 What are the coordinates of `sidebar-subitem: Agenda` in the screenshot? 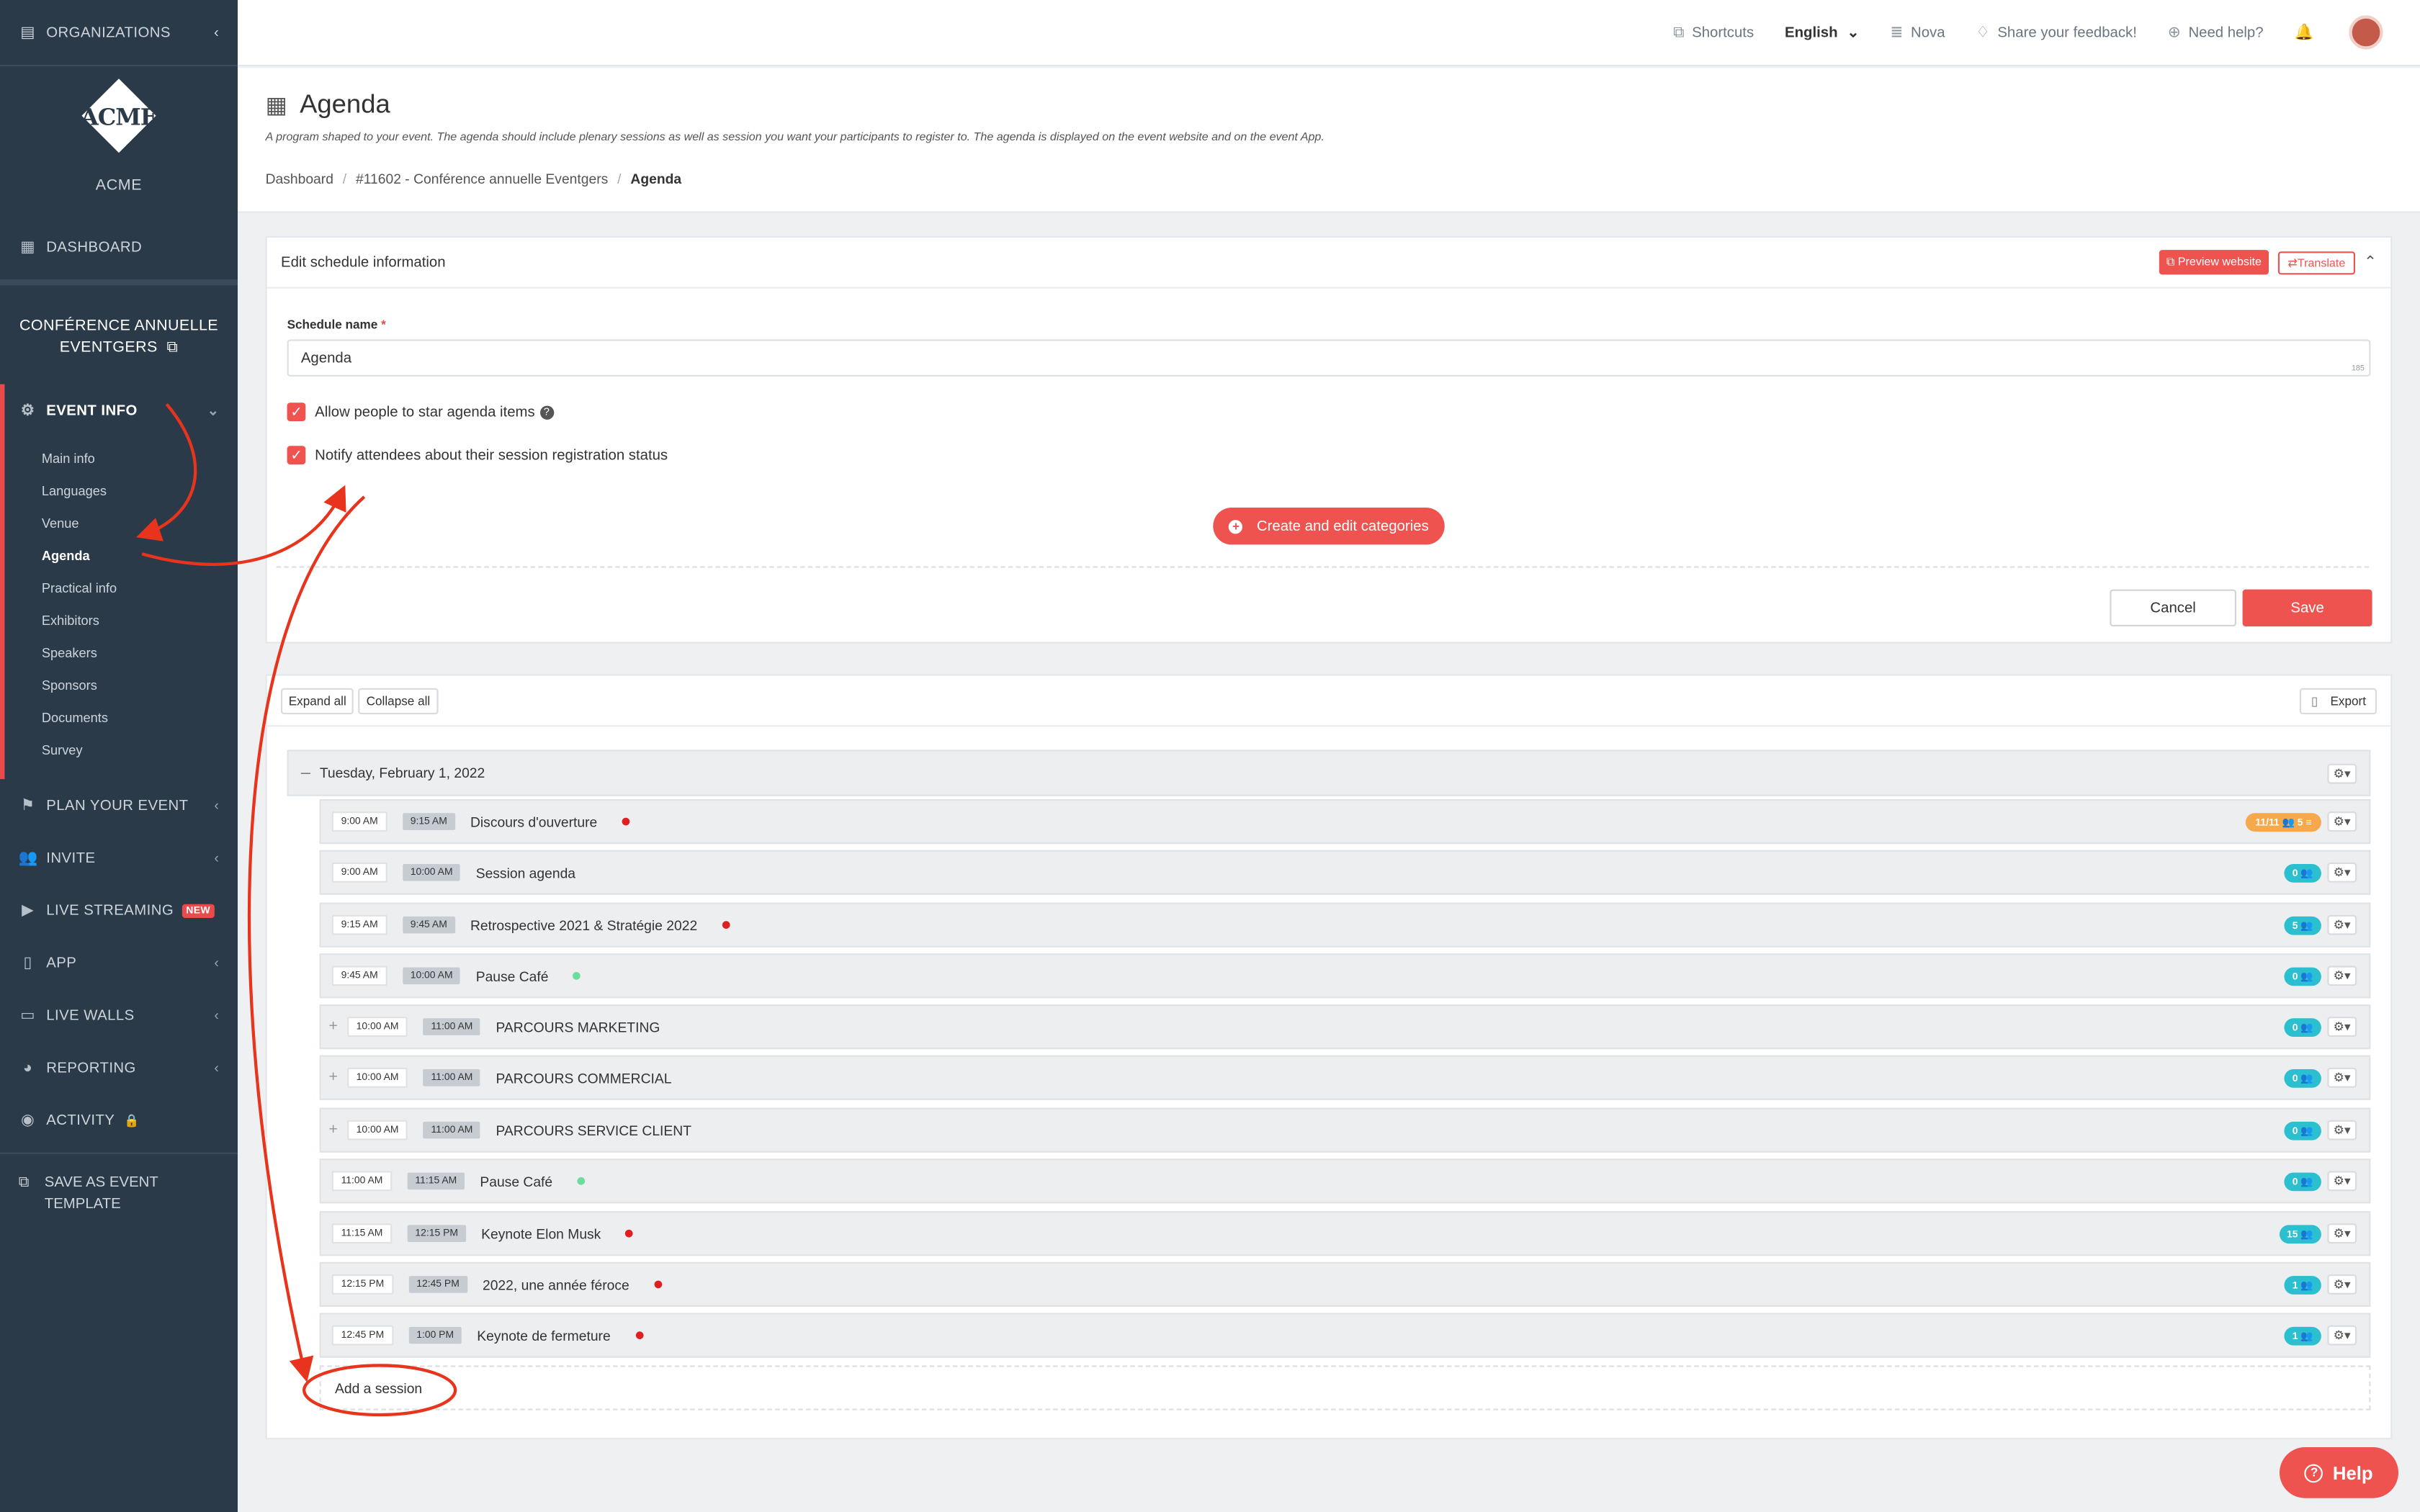 It's located at (121, 556).